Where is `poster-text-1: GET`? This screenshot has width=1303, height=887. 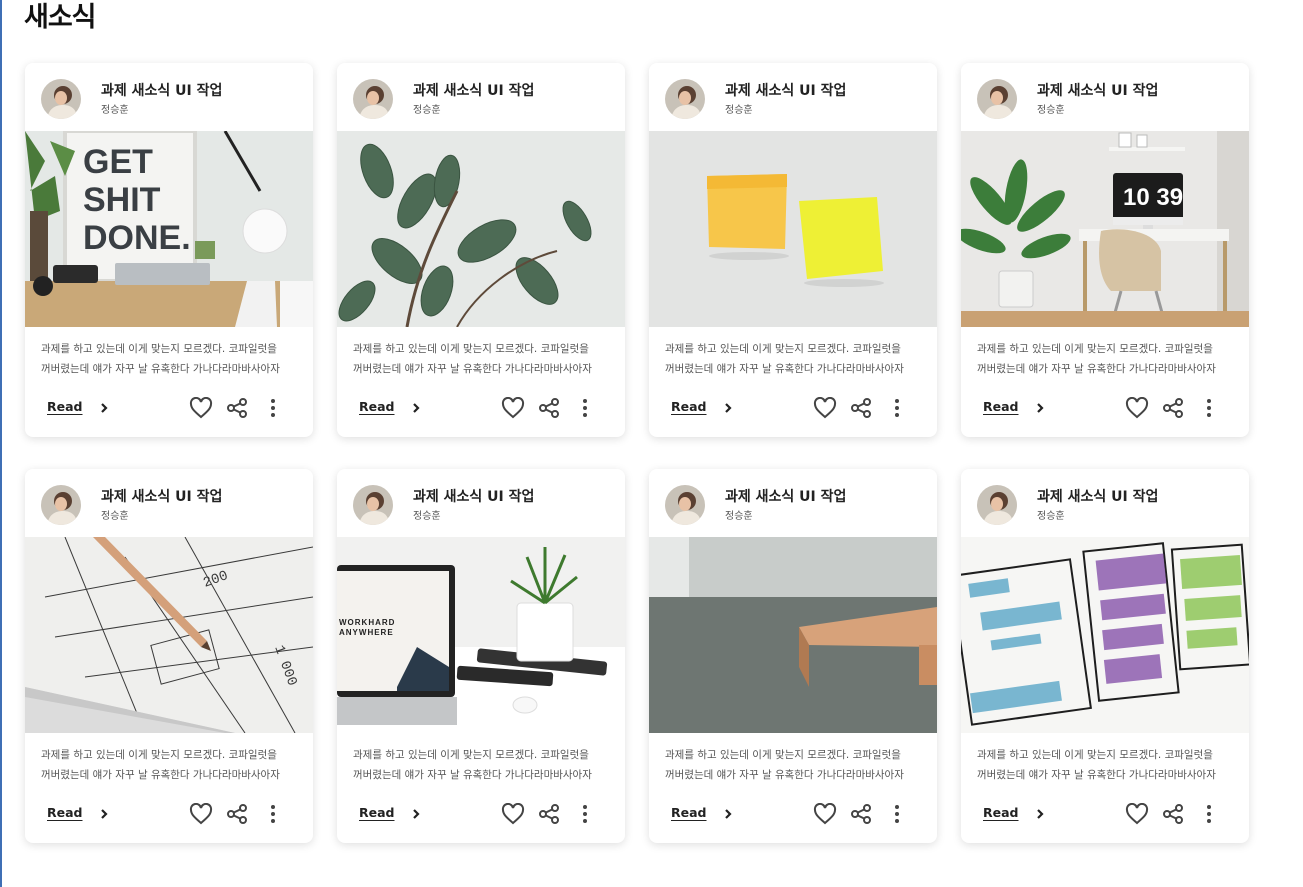
poster-text-1: GET is located at coordinates (118, 162).